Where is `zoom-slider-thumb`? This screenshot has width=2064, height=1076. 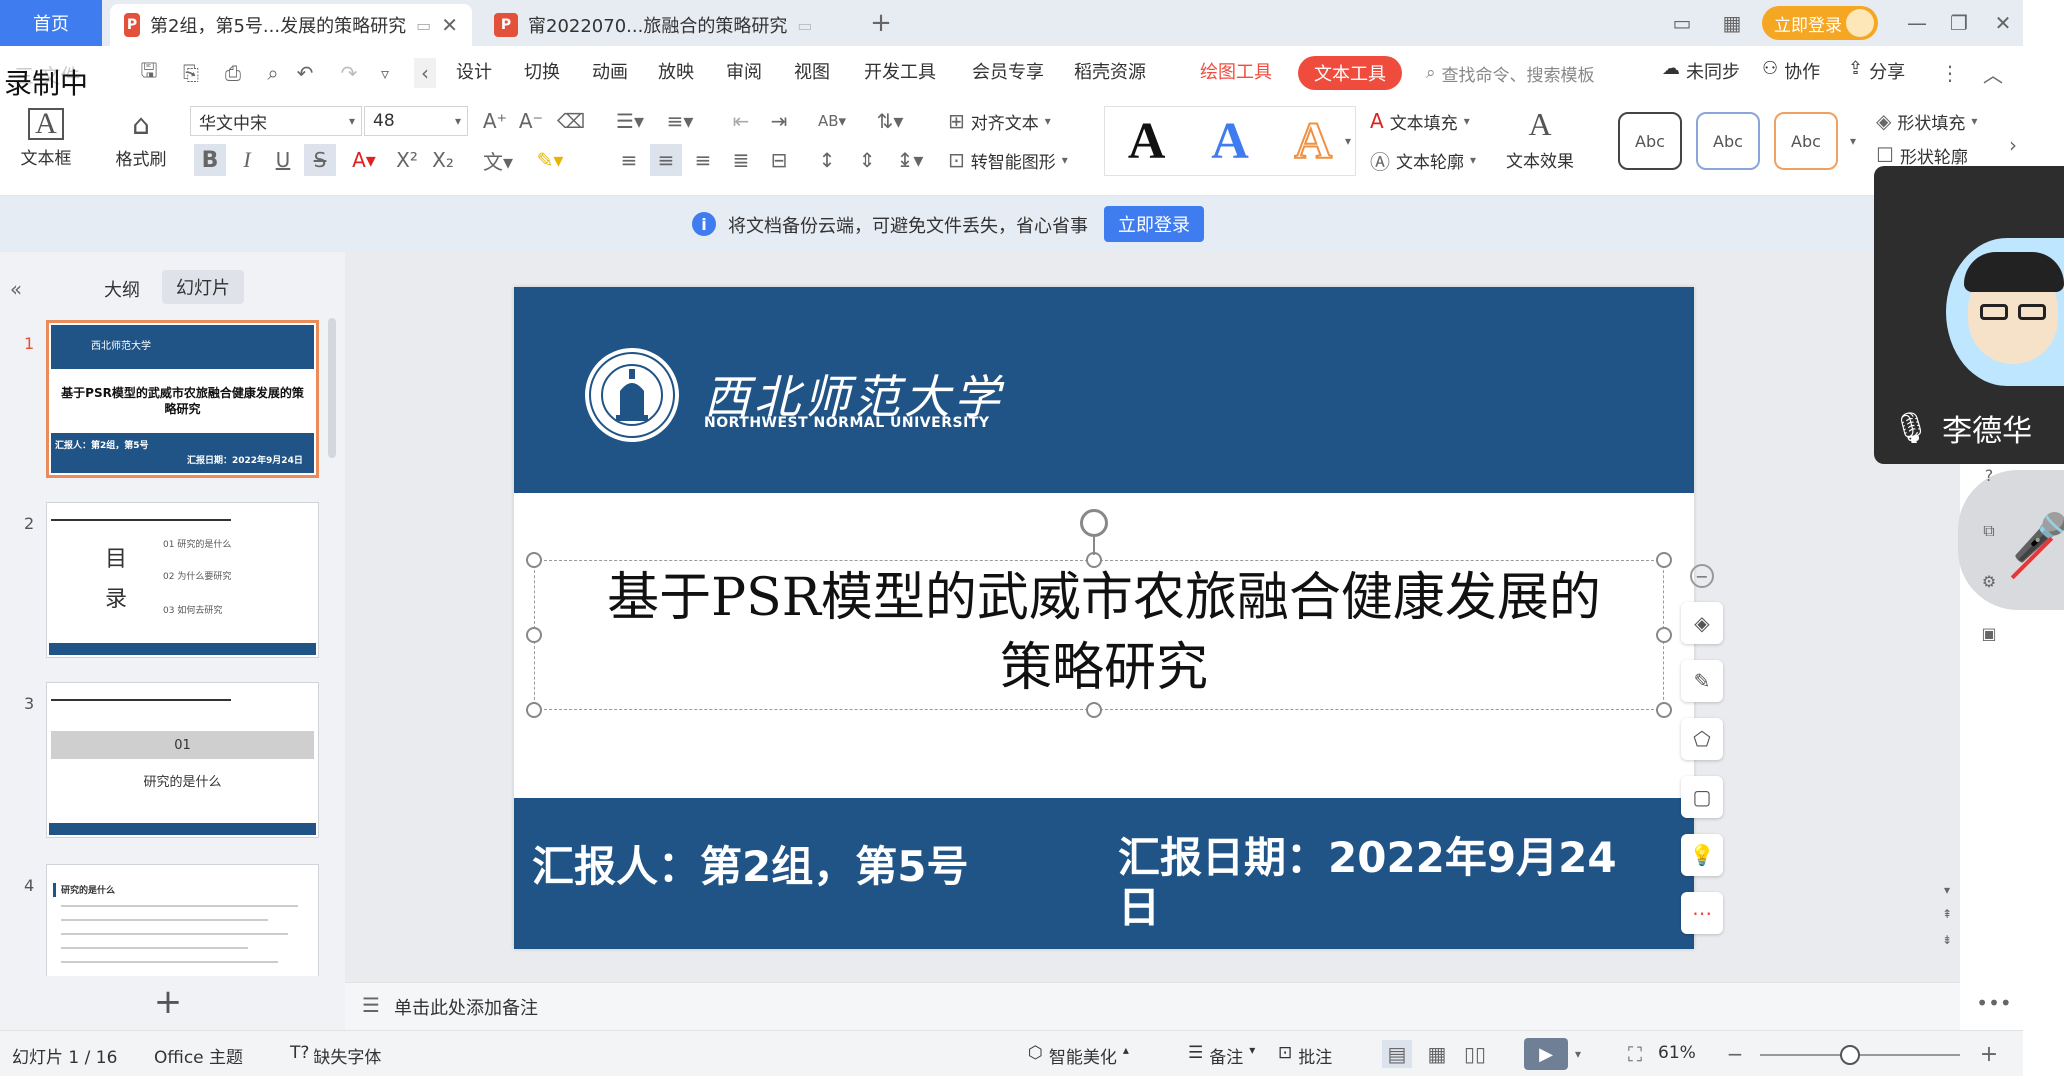
zoom-slider-thumb is located at coordinates (1850, 1055).